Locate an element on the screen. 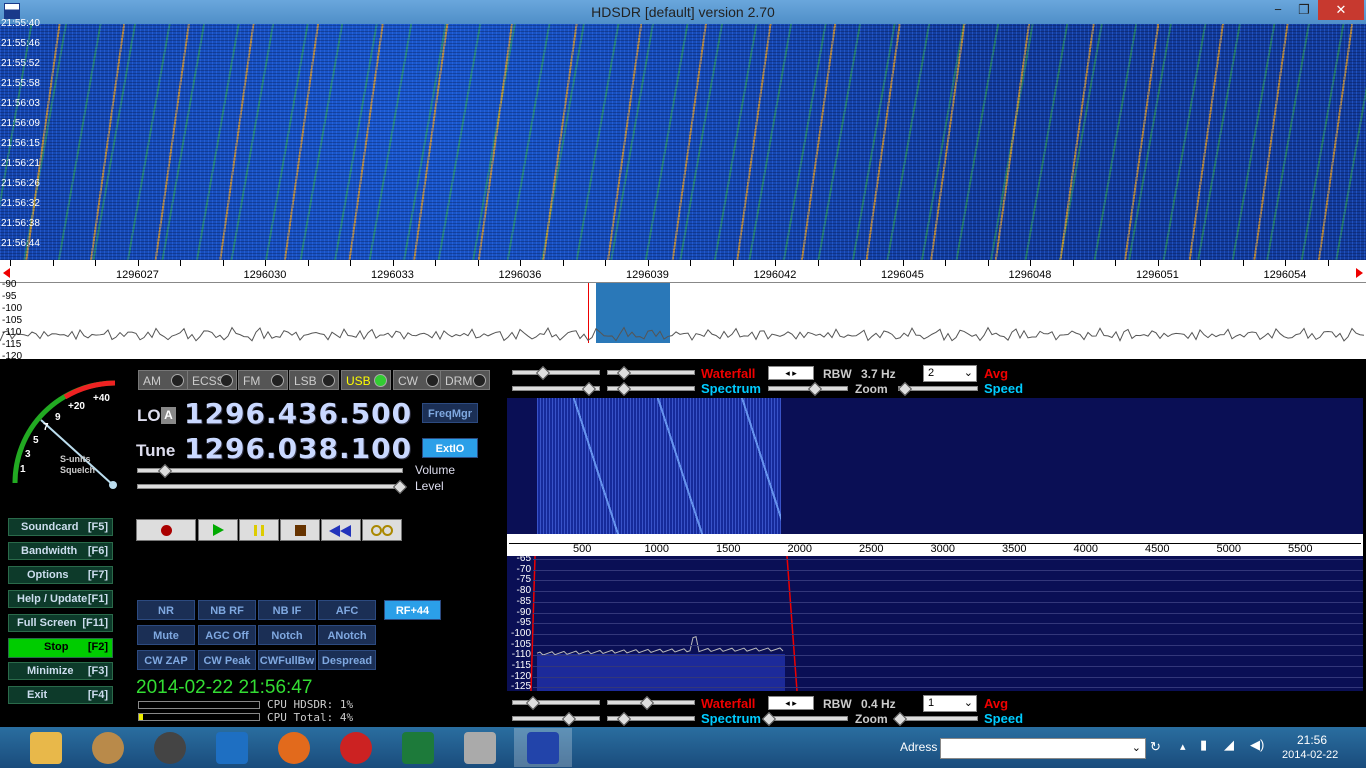 The height and width of the screenshot is (768, 1366). loop-button is located at coordinates (382, 530).